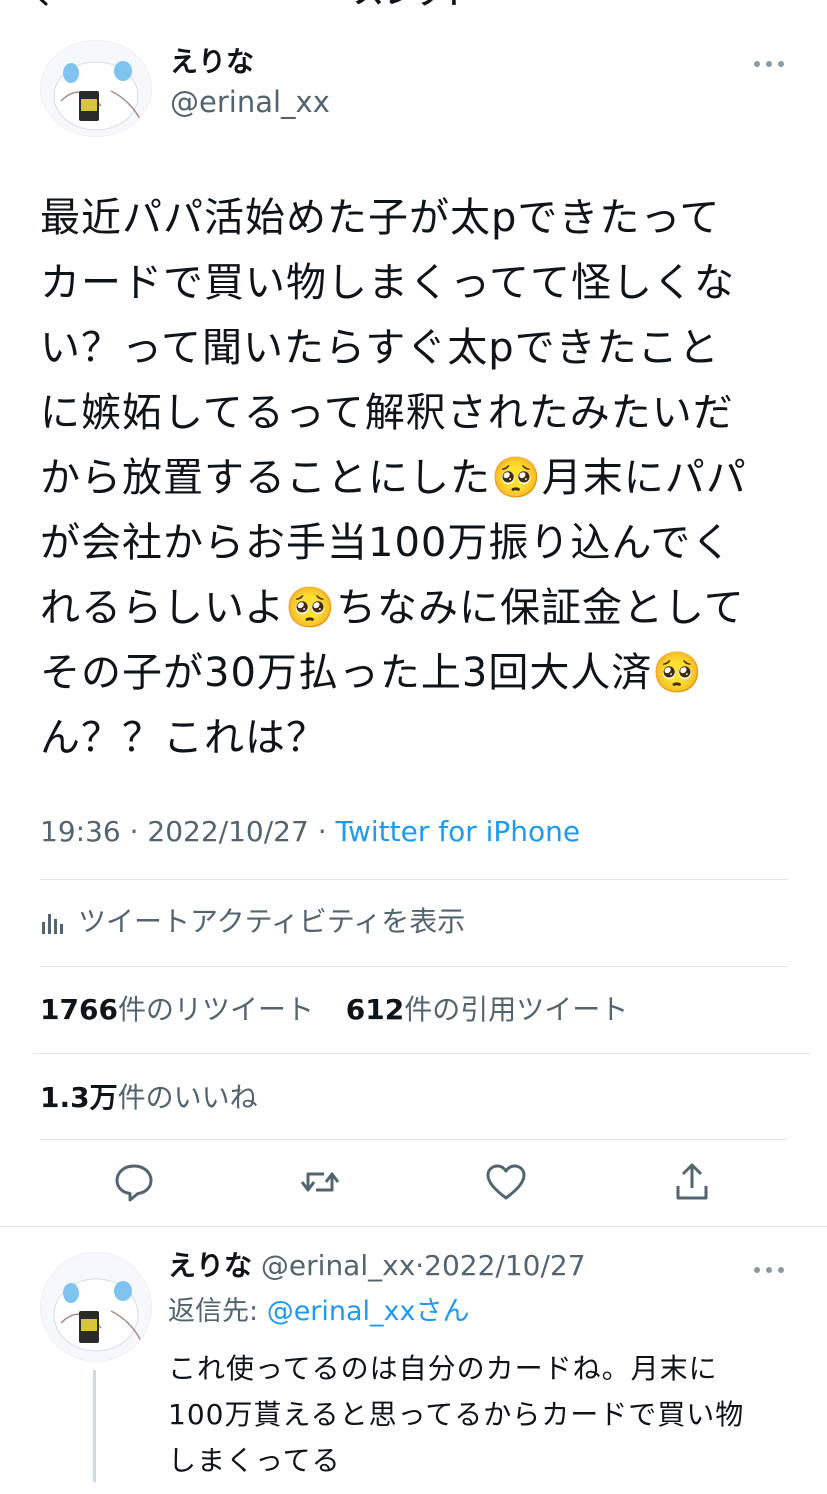 Image resolution: width=827 pixels, height=1494 pixels. What do you see at coordinates (458, 831) in the screenshot?
I see `tweet-source: Twitter for iPhone` at bounding box center [458, 831].